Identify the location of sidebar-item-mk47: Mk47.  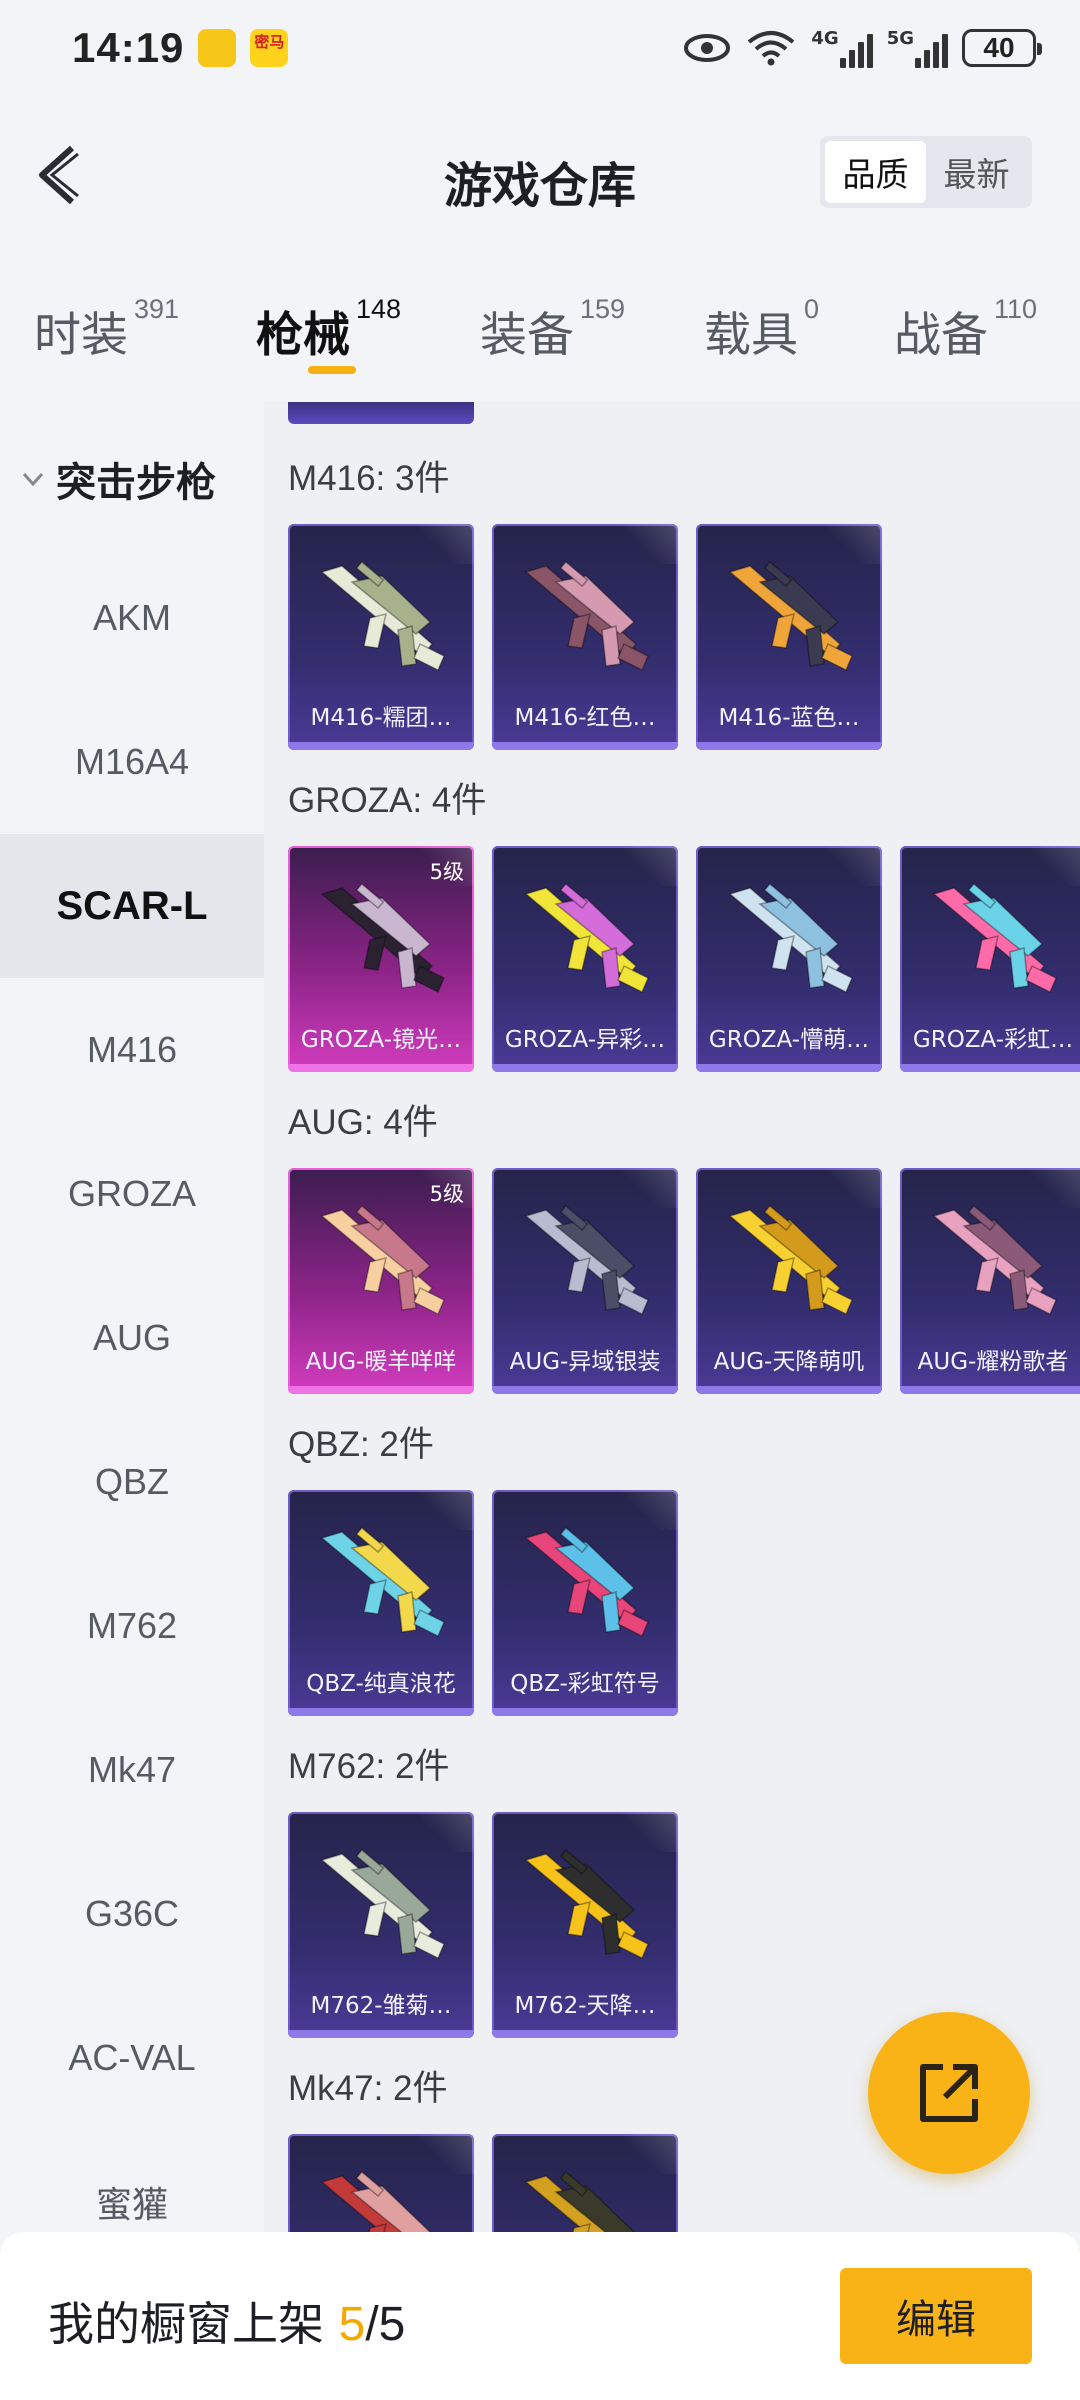
(132, 1770).